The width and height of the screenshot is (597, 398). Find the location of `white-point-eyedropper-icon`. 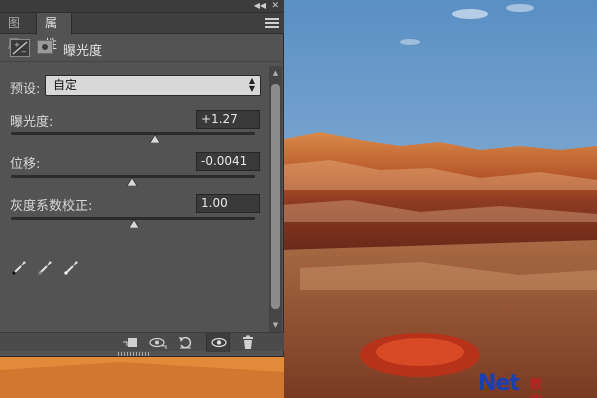

white-point-eyedropper-icon is located at coordinates (72, 267).